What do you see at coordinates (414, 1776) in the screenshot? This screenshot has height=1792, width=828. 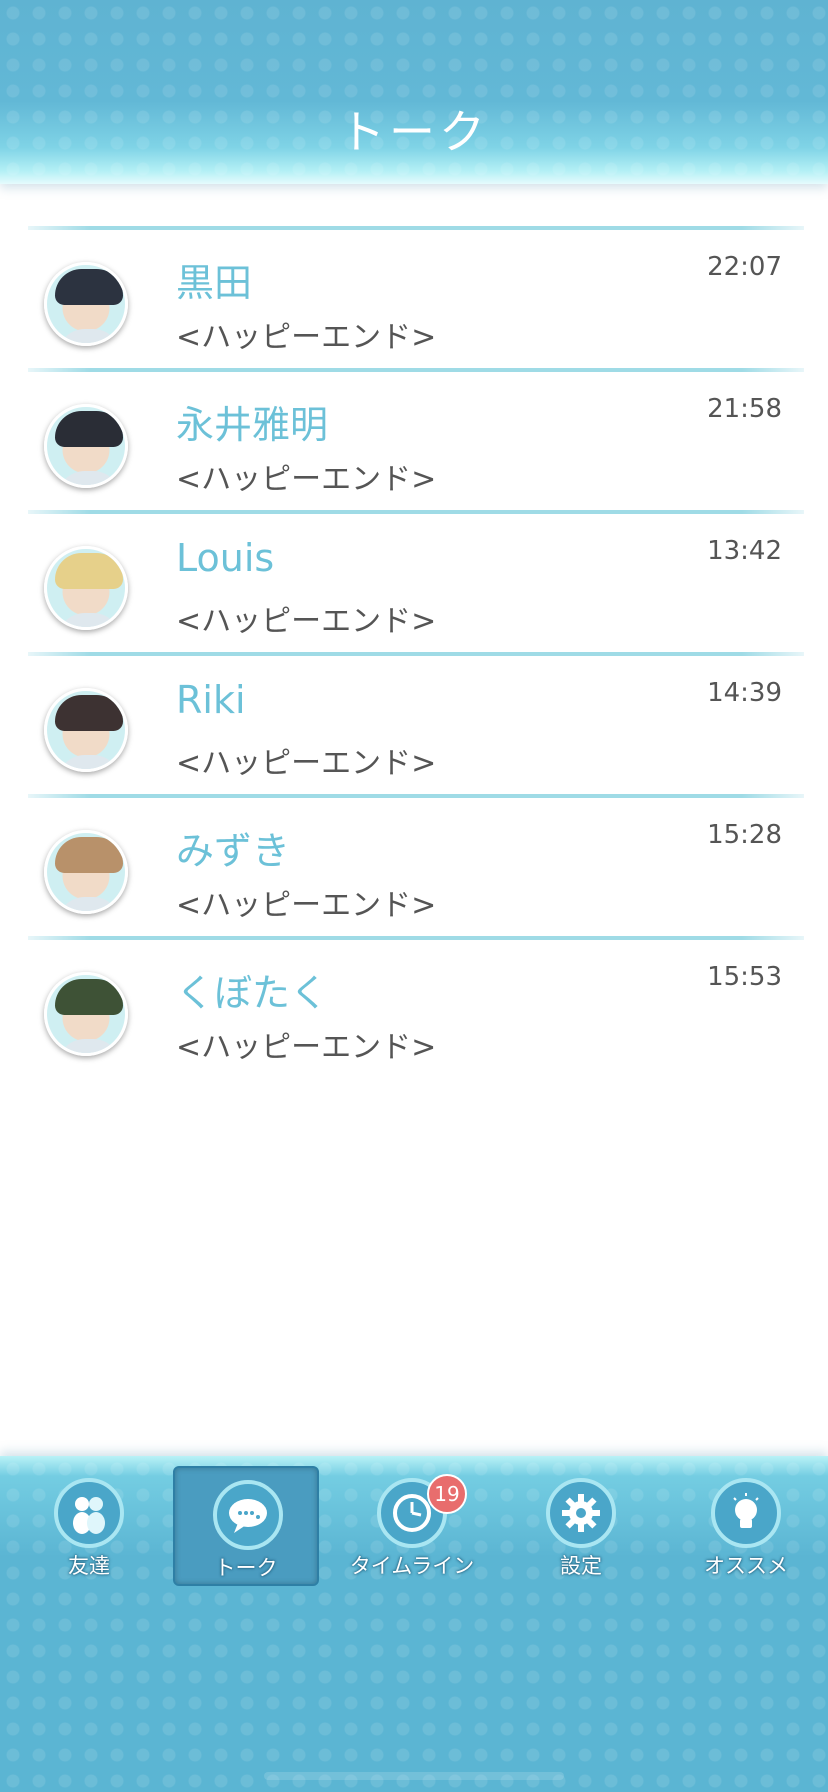 I see `home-indicator` at bounding box center [414, 1776].